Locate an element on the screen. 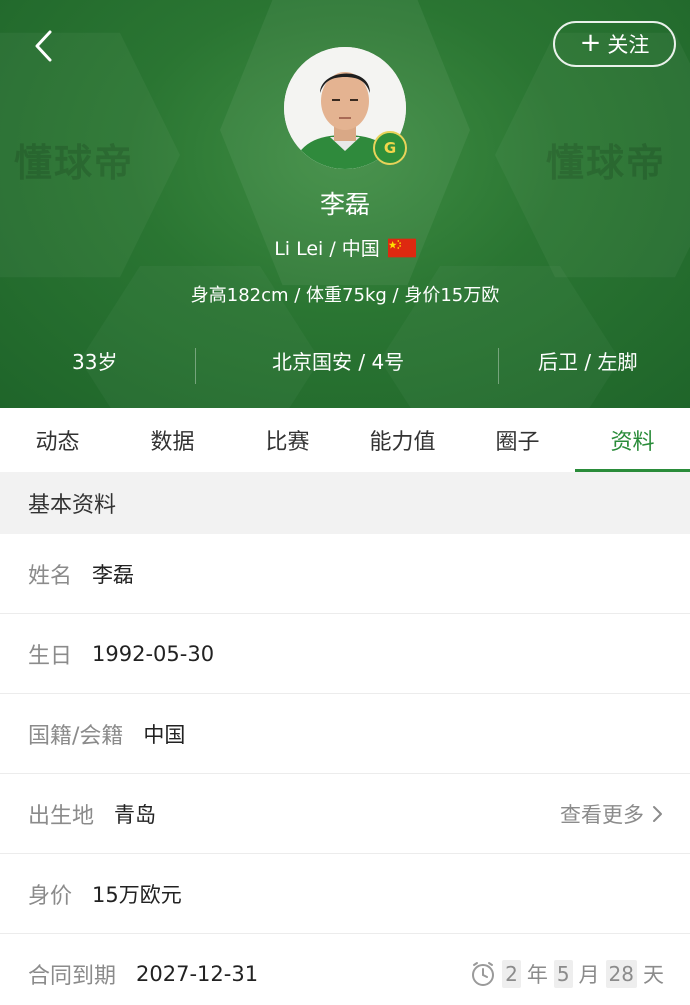 The image size is (690, 1005). follow-button: + 关注 is located at coordinates (614, 44).